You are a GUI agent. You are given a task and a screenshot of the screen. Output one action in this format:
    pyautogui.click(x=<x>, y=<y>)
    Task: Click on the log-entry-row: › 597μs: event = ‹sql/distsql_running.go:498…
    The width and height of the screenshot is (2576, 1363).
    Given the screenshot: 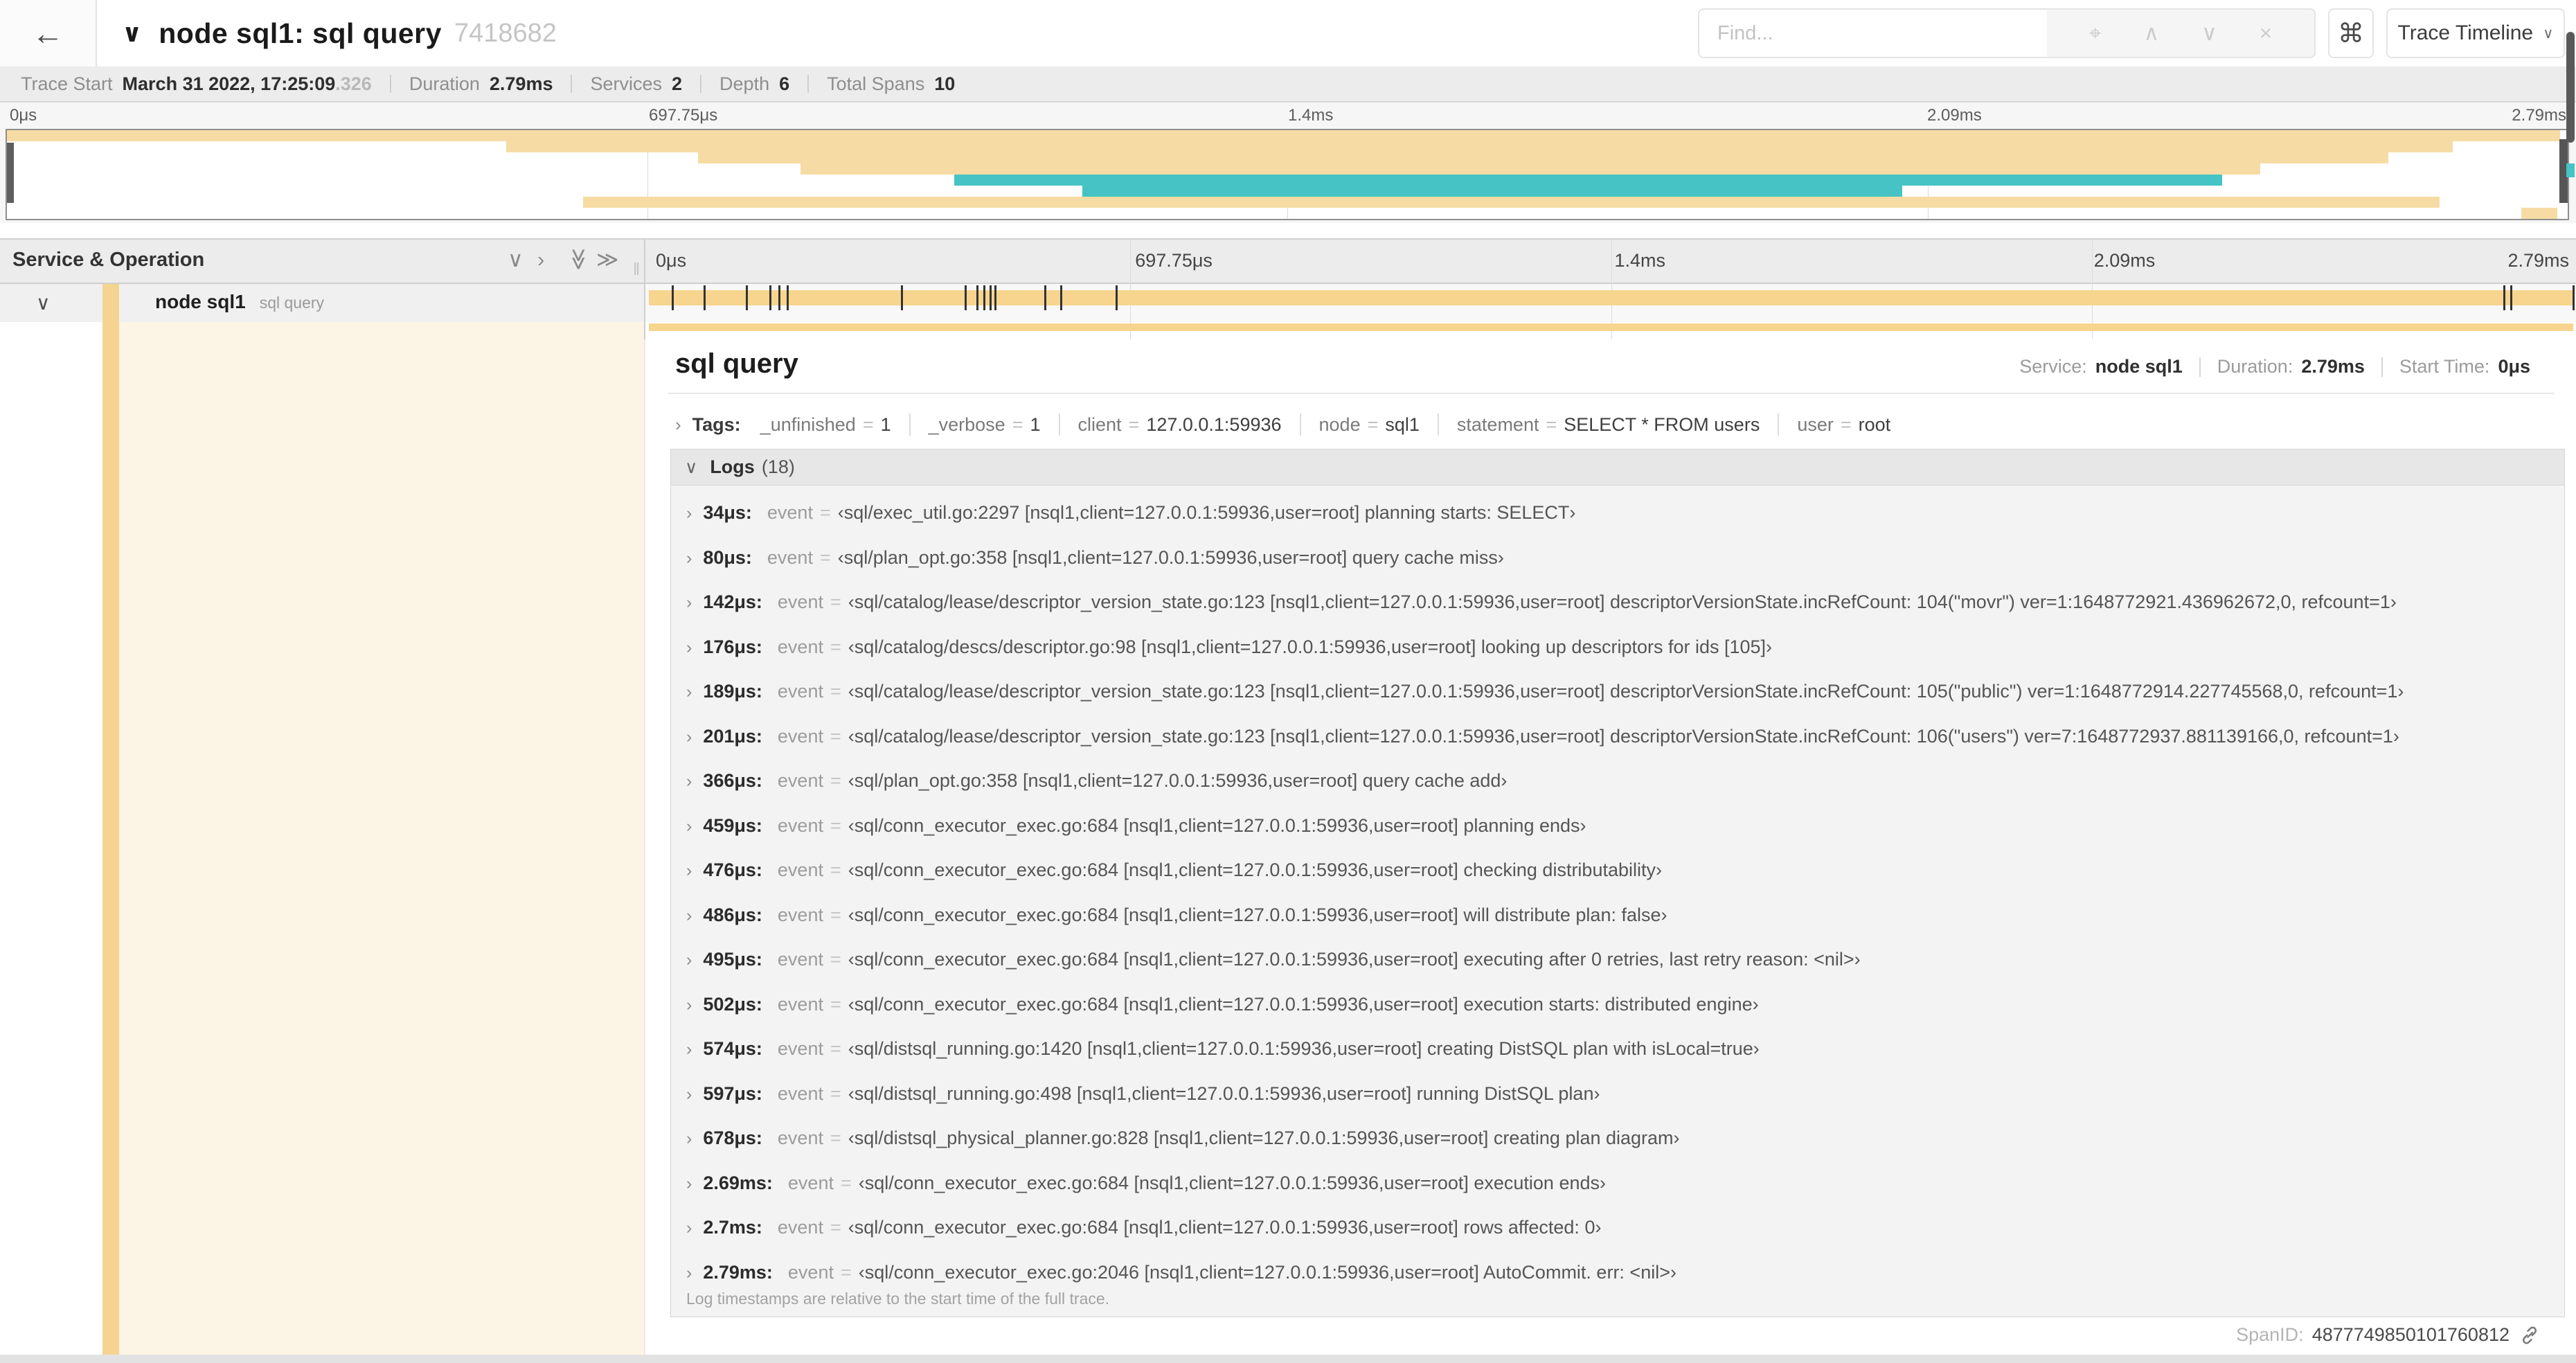 What is the action you would take?
    pyautogui.click(x=1143, y=1094)
    